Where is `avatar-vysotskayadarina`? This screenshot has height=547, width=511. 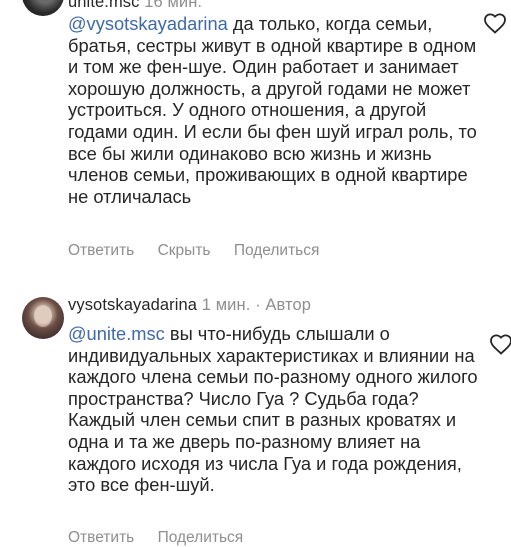
avatar-vysotskayadarina is located at coordinates (43, 318).